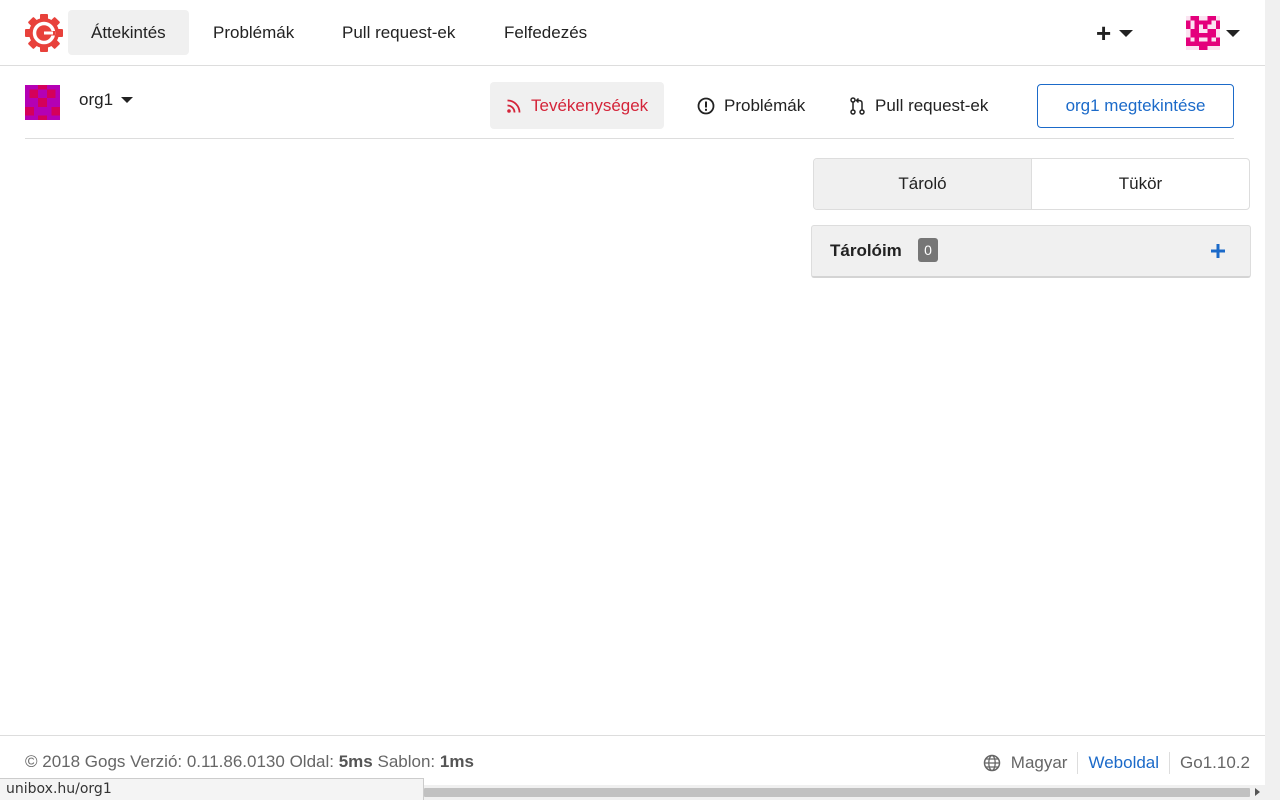 The width and height of the screenshot is (1280, 800). What do you see at coordinates (837, 792) in the screenshot?
I see `scrollbar-thumb` at bounding box center [837, 792].